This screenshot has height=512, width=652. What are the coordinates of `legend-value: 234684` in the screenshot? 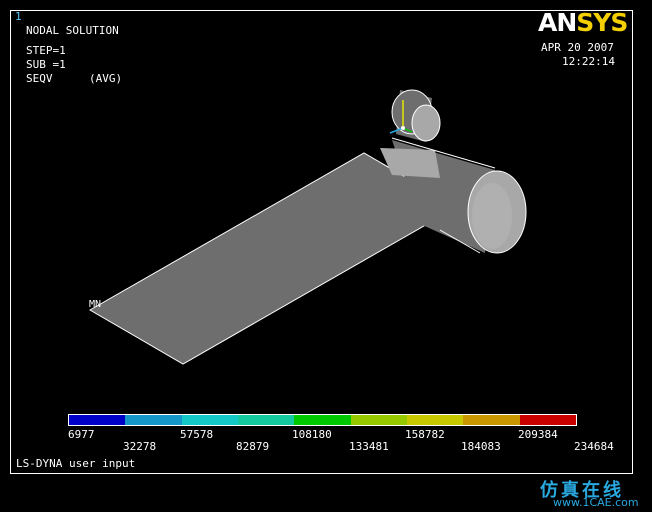 It's located at (594, 446).